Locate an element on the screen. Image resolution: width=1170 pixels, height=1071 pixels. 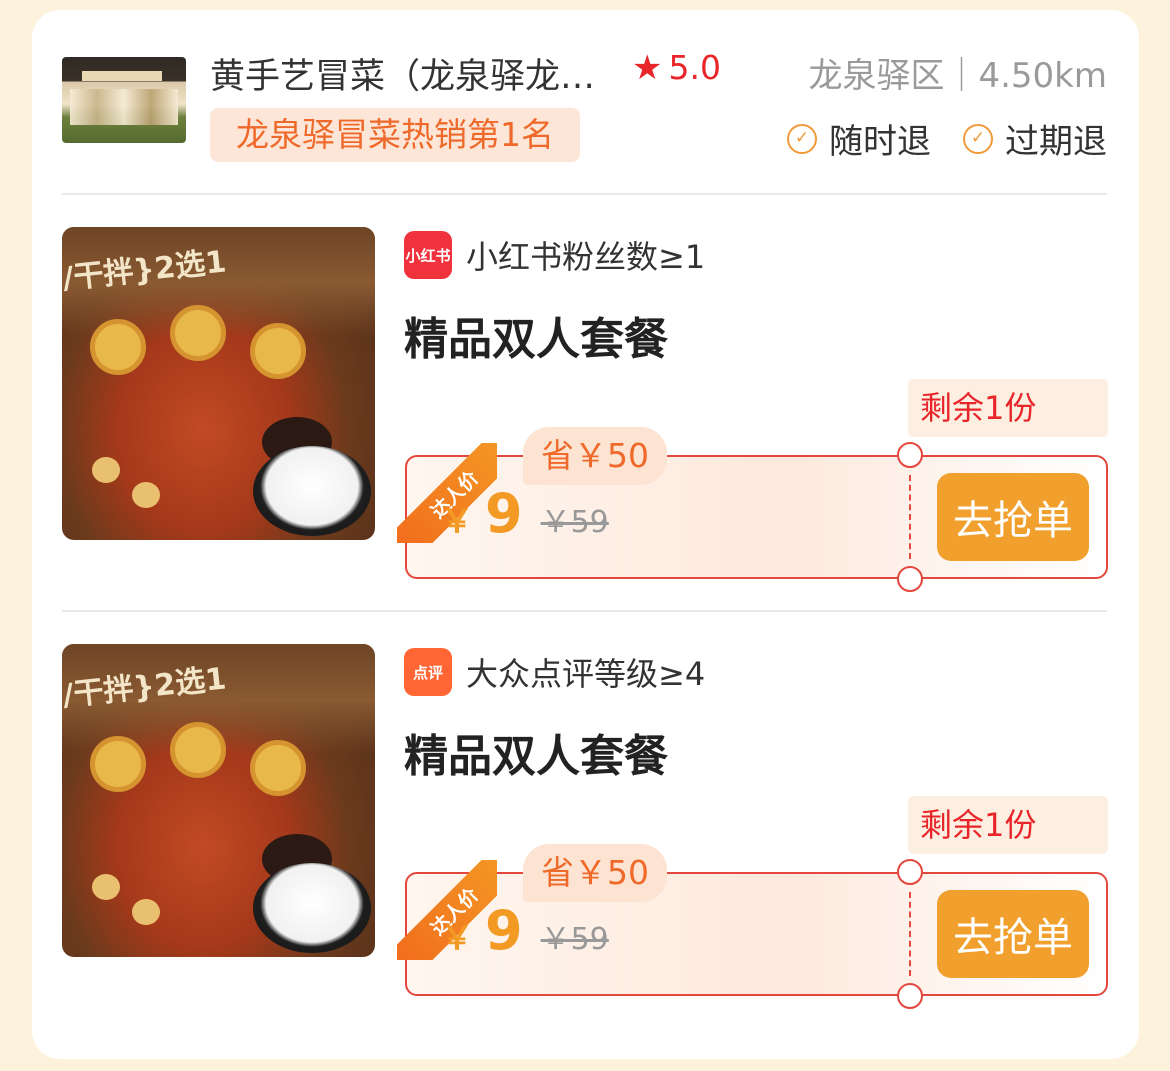
platform-requirement: 小红书 小红书粉丝数≥1 is located at coordinates (554, 255).